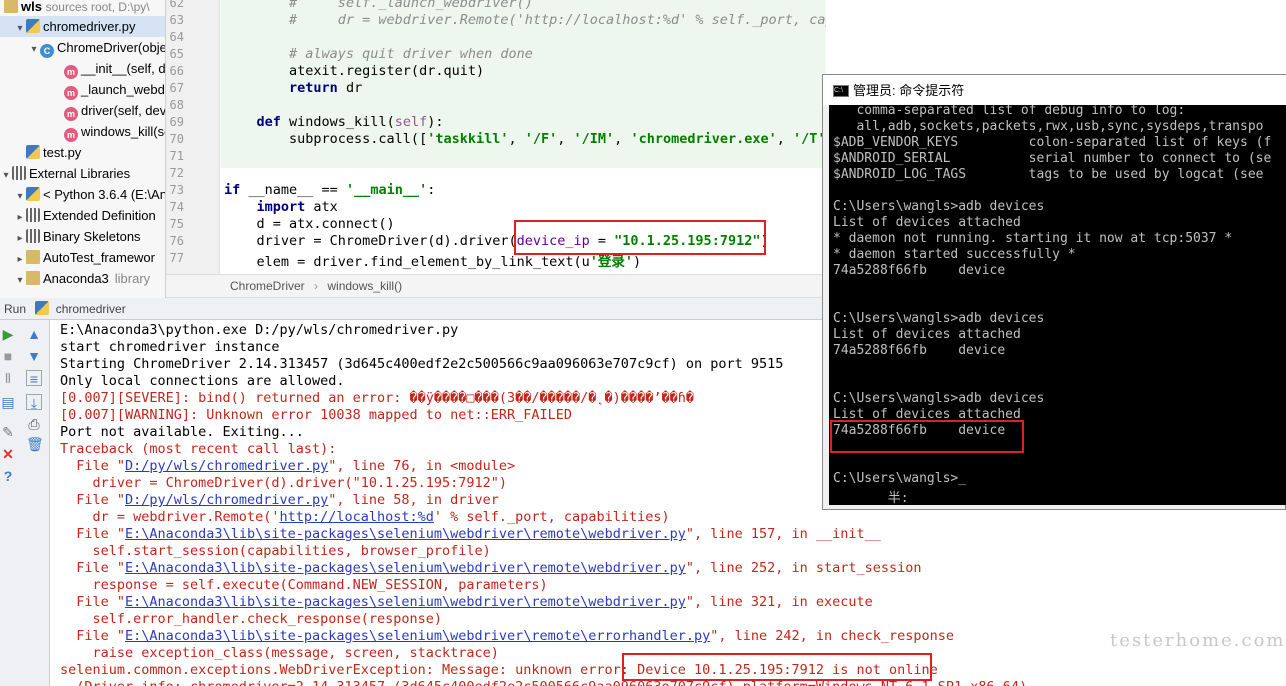  Describe the element at coordinates (176, 190) in the screenshot. I see `line-number: 73` at that location.